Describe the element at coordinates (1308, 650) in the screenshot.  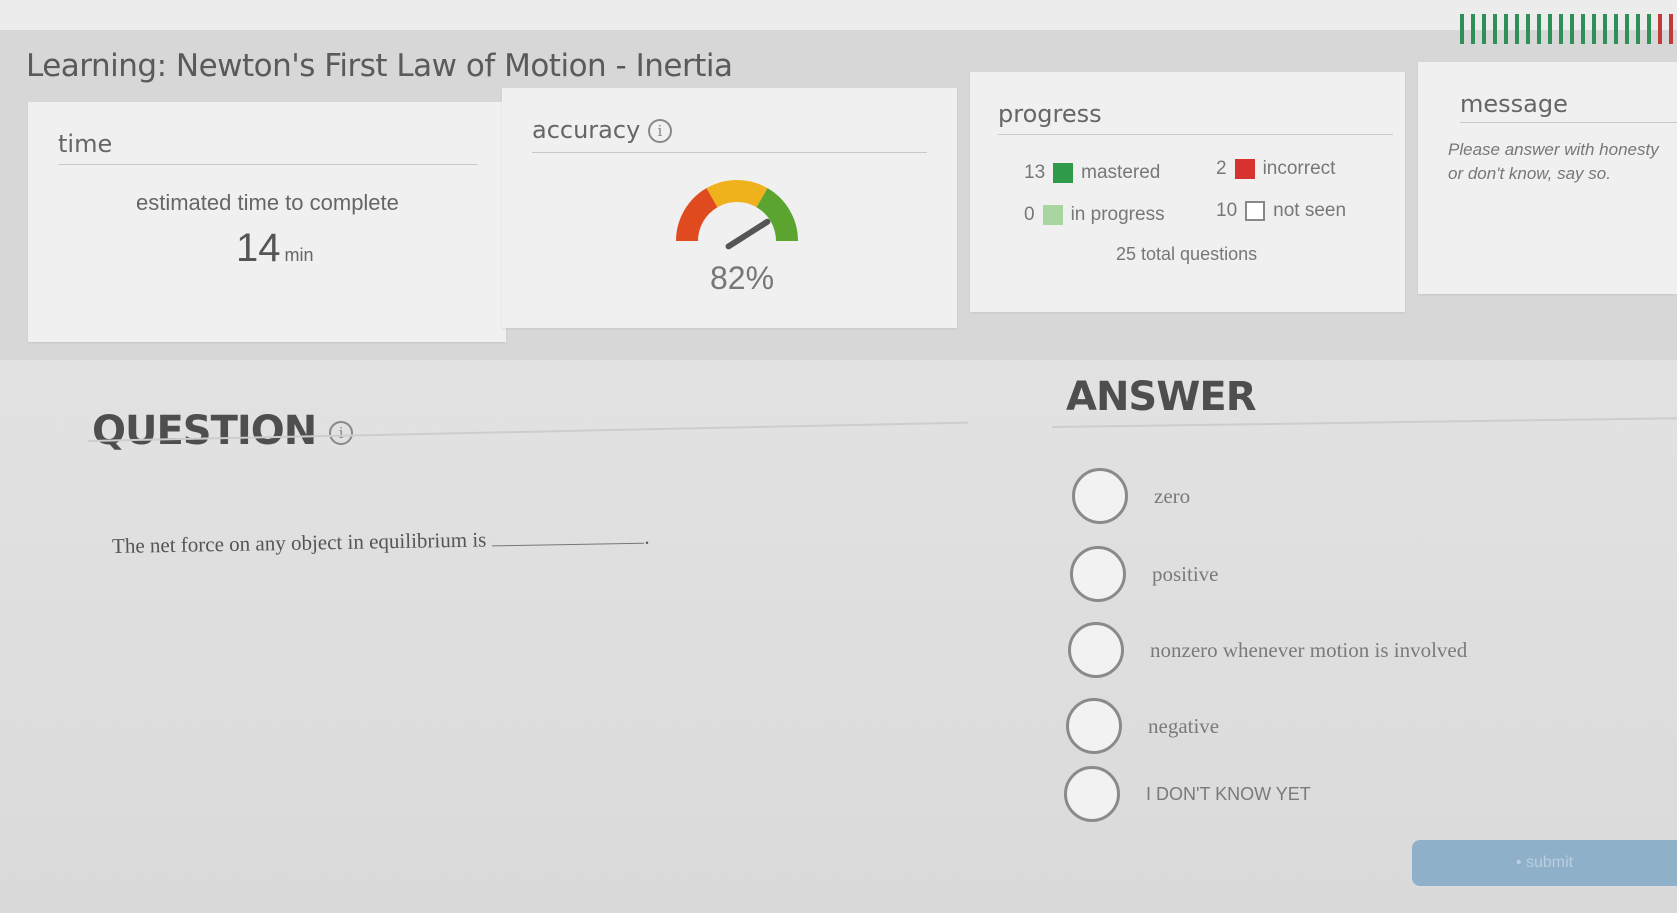
I see `option-label: nonzero whenever motion is involved` at that location.